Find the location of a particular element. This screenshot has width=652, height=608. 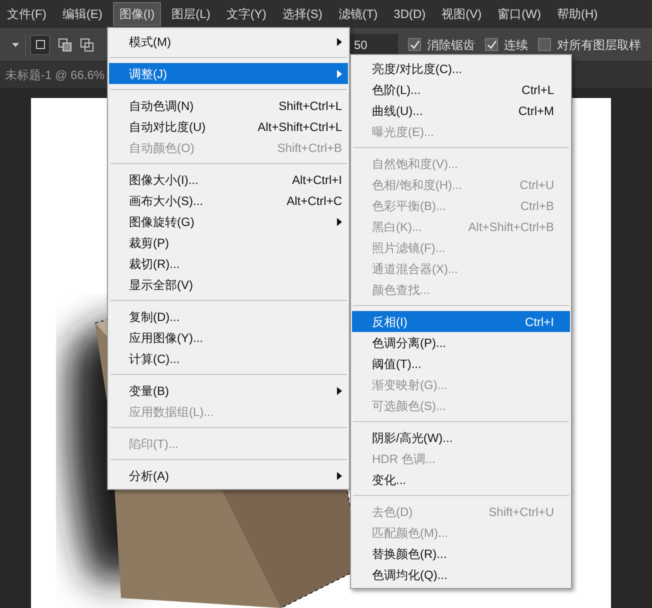

checkbox-label: 连续 is located at coordinates (516, 45).